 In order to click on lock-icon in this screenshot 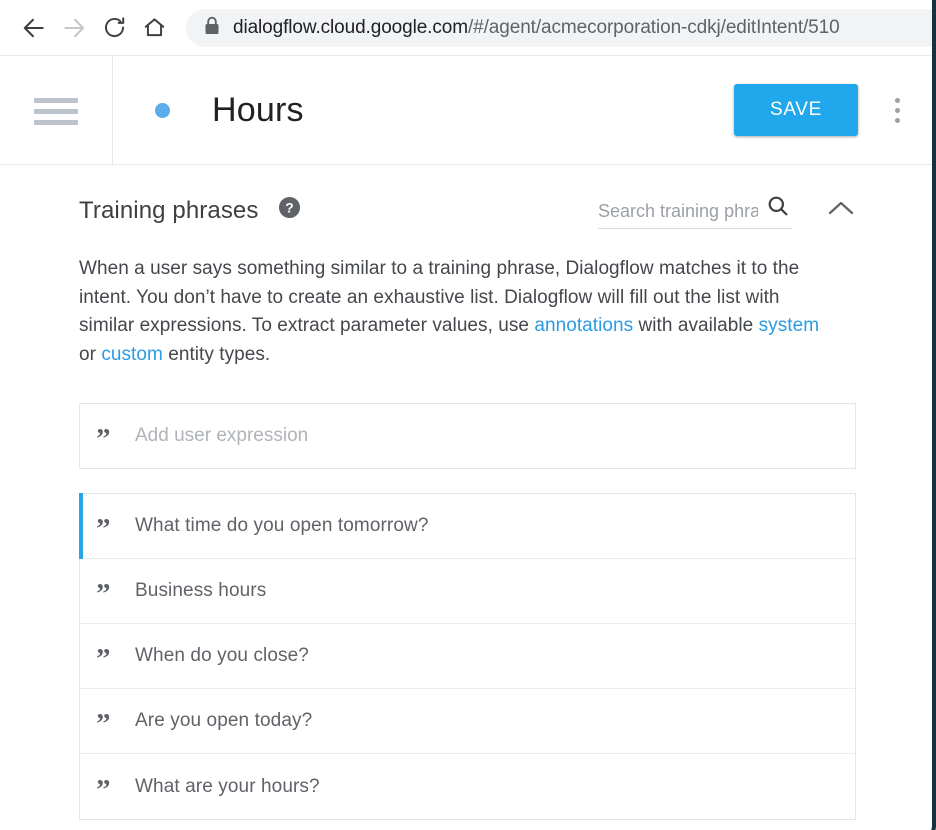, I will do `click(212, 28)`.